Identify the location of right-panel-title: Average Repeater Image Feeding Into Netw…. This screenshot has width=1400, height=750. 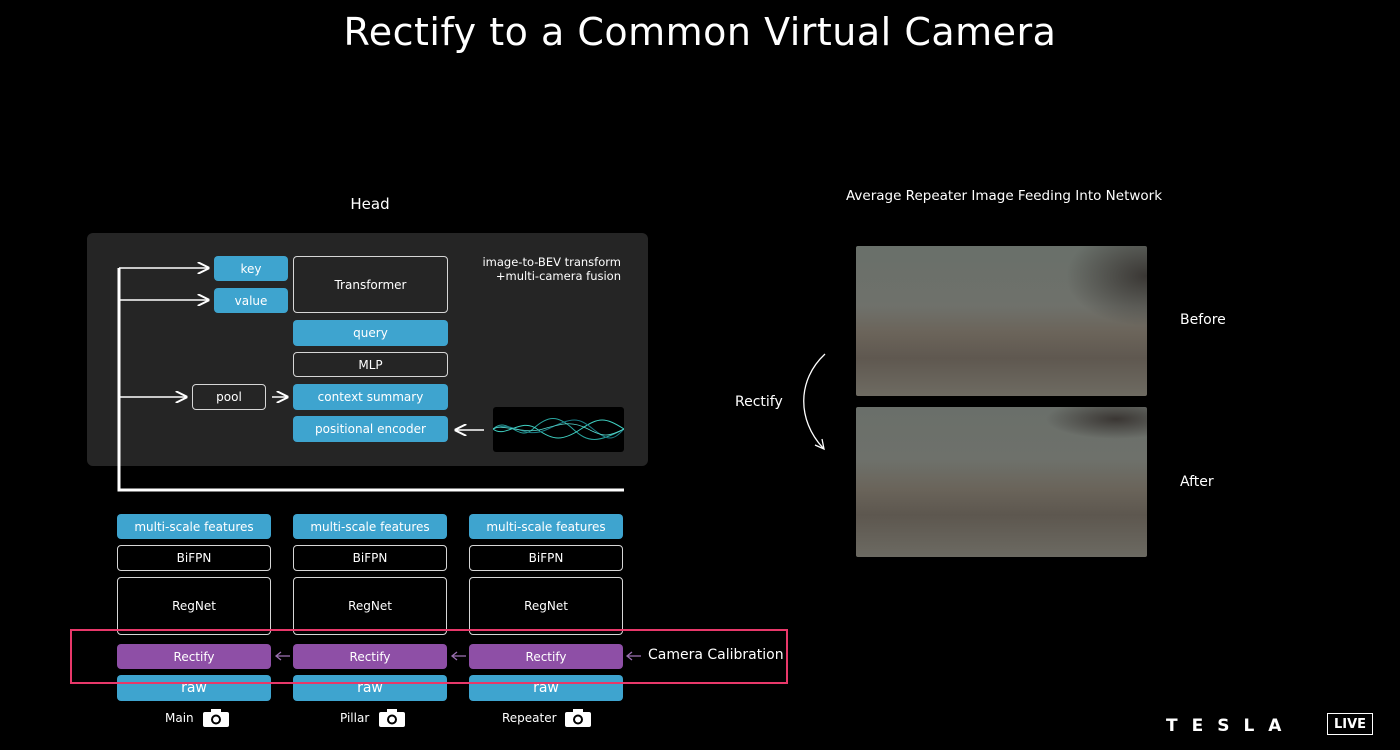
(1004, 196).